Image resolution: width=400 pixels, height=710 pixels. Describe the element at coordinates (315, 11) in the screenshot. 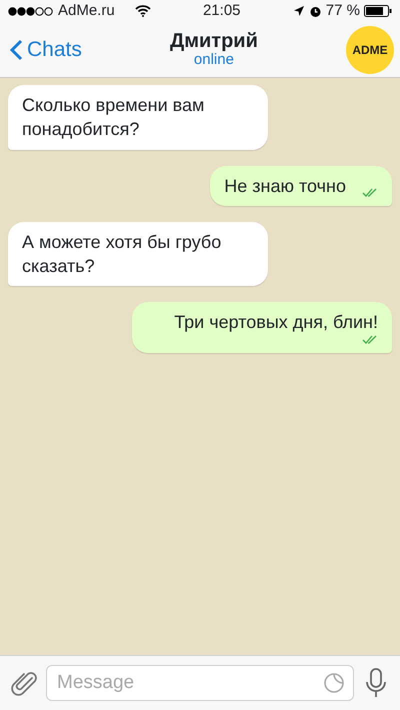

I see `alarm-icon` at that location.